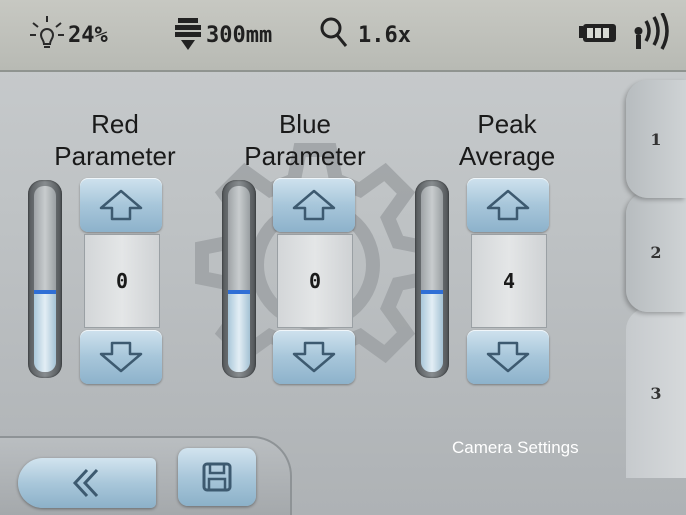  What do you see at coordinates (515, 447) in the screenshot?
I see `screen-title: Camera Settings` at bounding box center [515, 447].